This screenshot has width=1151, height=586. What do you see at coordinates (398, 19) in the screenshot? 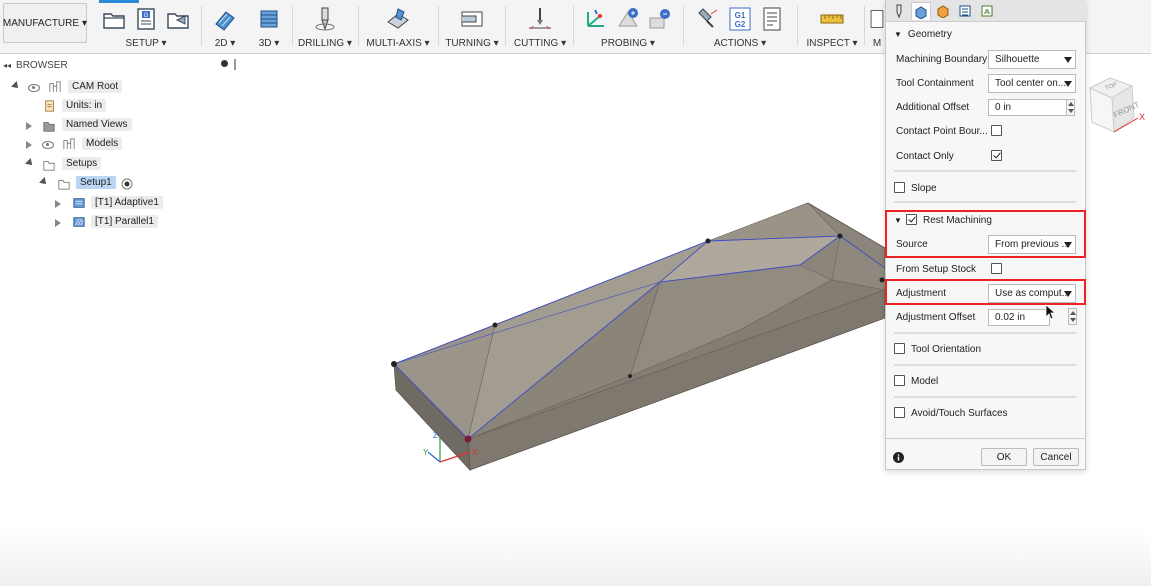
I see `multi-axis-icon` at bounding box center [398, 19].